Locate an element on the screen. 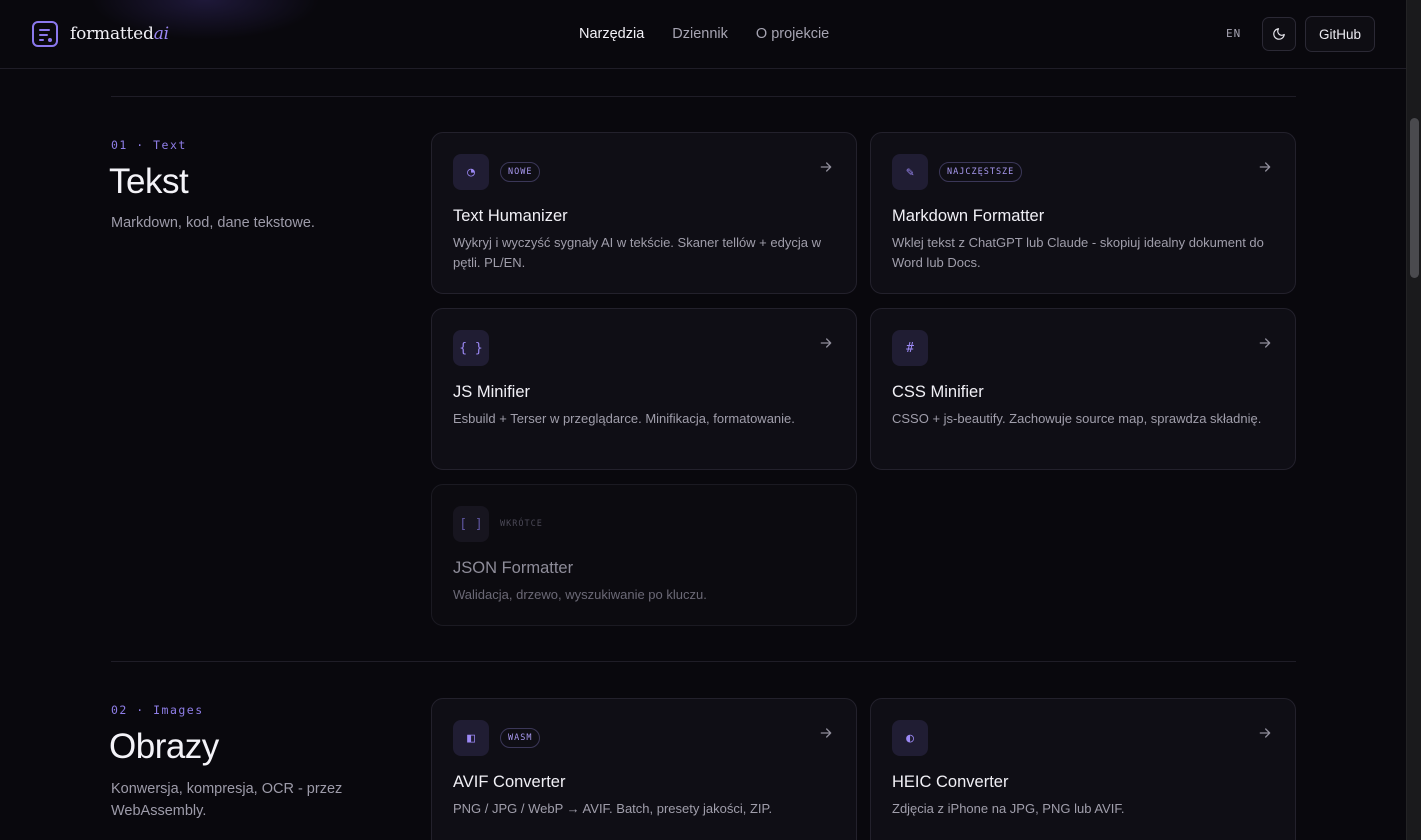  main-nav: Narzędzia Dziennik O projekcie is located at coordinates (704, 34).